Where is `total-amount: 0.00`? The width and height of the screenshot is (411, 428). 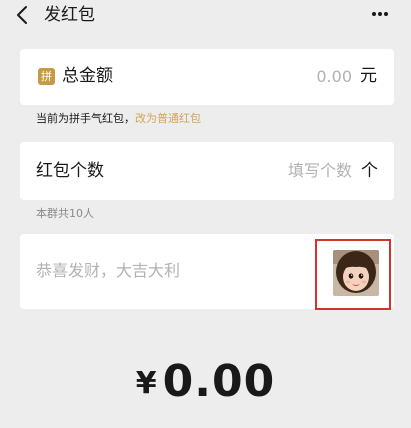 total-amount: 0.00 is located at coordinates (219, 381).